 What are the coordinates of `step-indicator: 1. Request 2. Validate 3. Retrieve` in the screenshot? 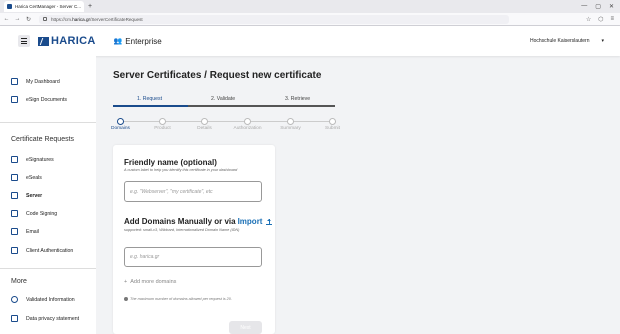 It's located at (224, 101).